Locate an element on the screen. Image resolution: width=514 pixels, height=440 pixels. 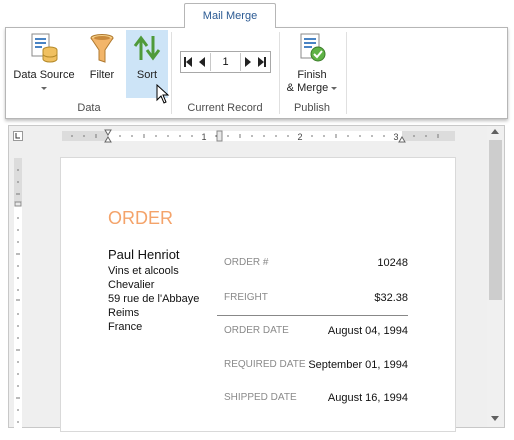
finish-merge-icon is located at coordinates (312, 49).